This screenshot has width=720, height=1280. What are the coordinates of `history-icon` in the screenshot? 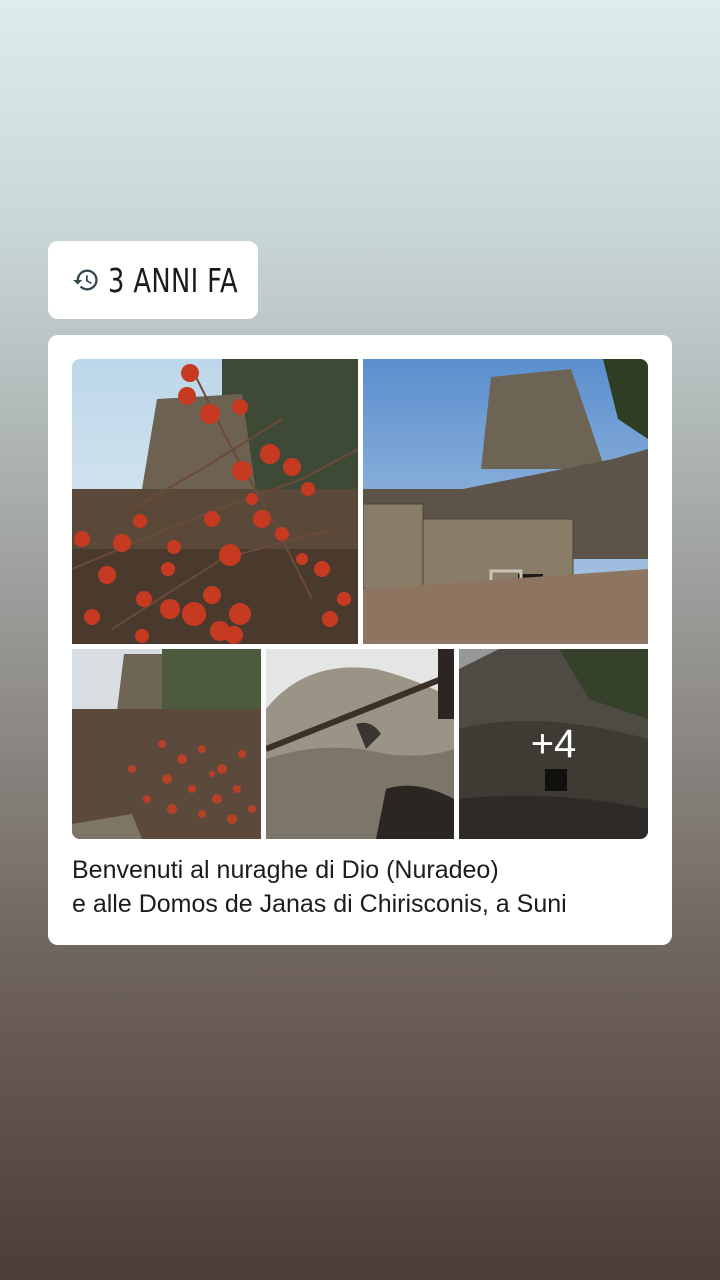 It's located at (86, 280).